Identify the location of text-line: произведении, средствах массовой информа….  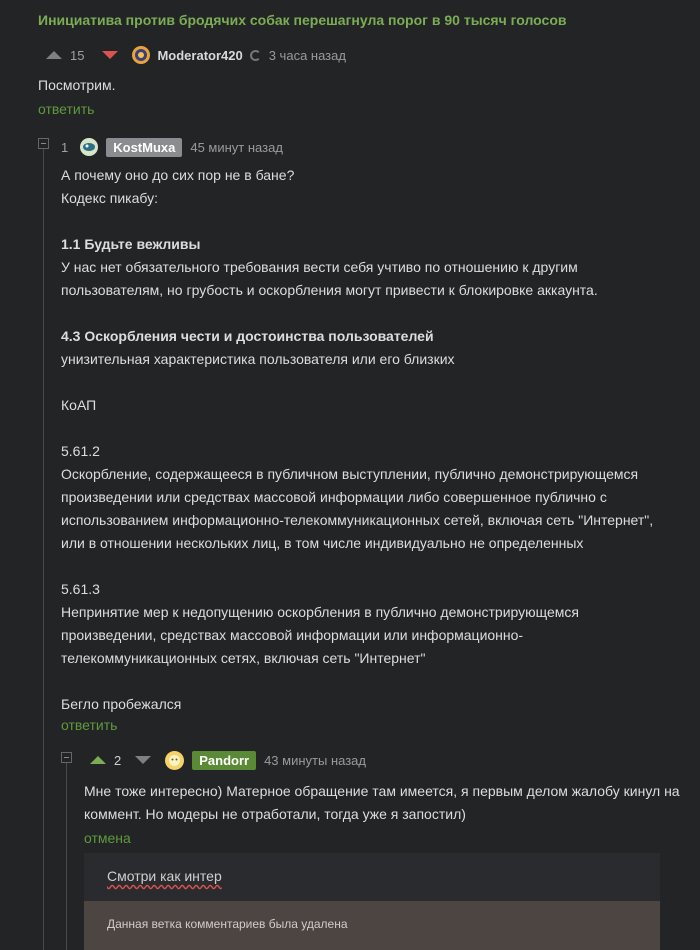
(292, 635).